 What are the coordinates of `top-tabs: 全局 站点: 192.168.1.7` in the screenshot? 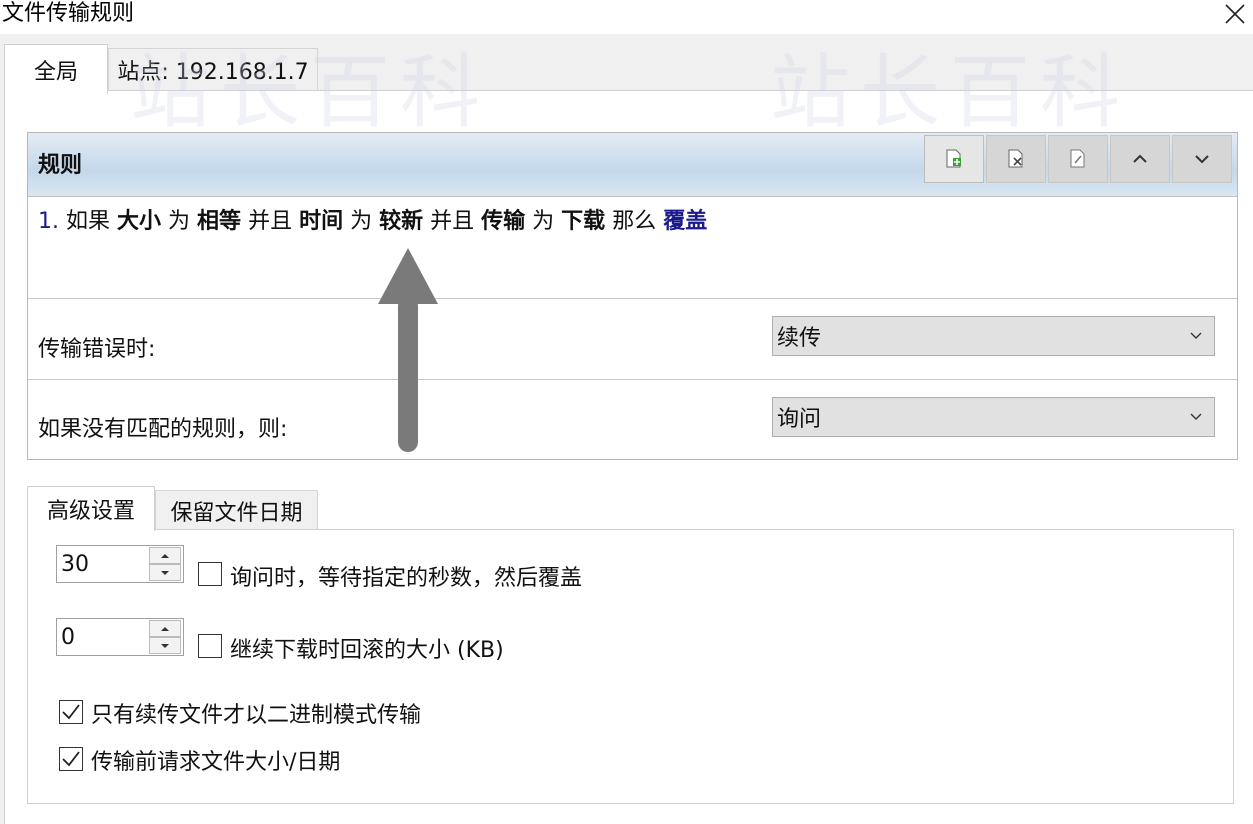 It's located at (626, 64).